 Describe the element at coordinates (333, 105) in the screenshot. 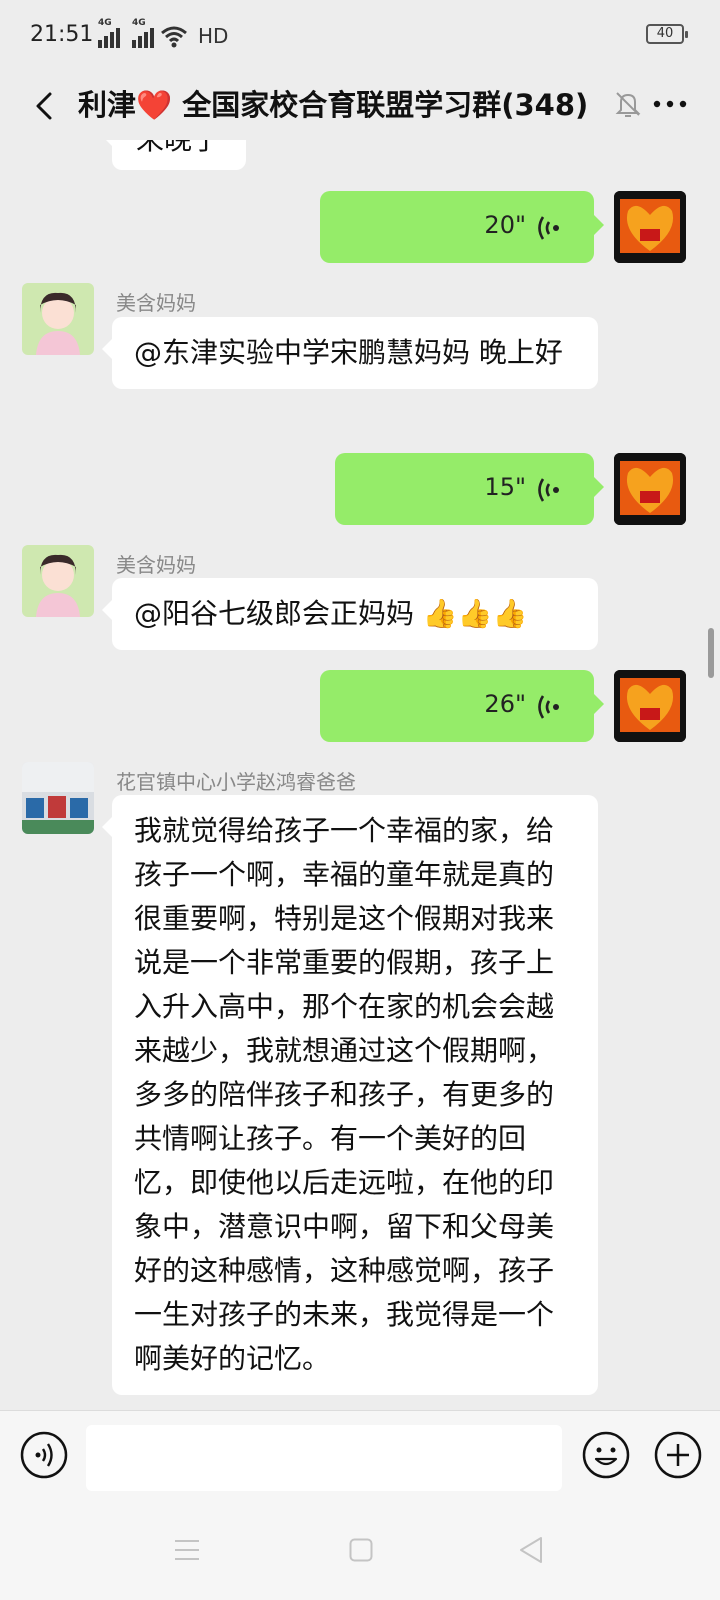

I see `chat-title: 利津❤️ 全国家校合育联盟学习群(348)` at that location.